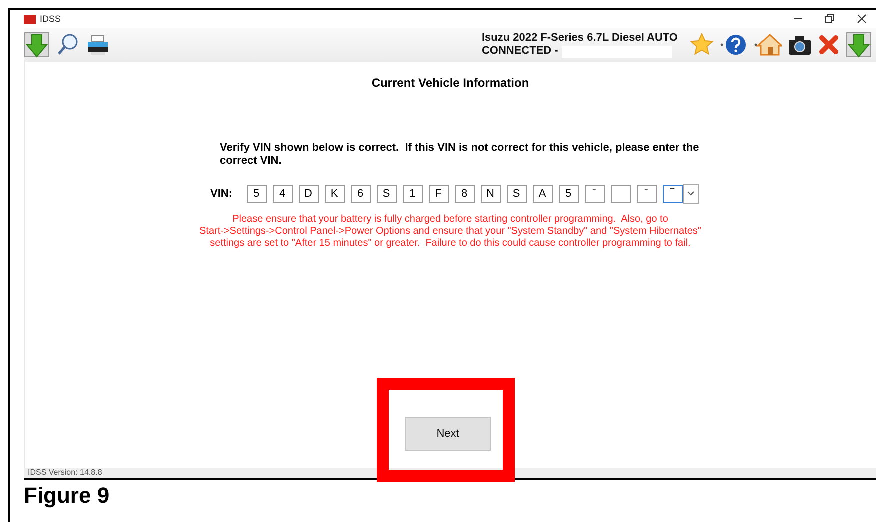  What do you see at coordinates (464, 194) in the screenshot?
I see `vin-character-field: 8` at bounding box center [464, 194].